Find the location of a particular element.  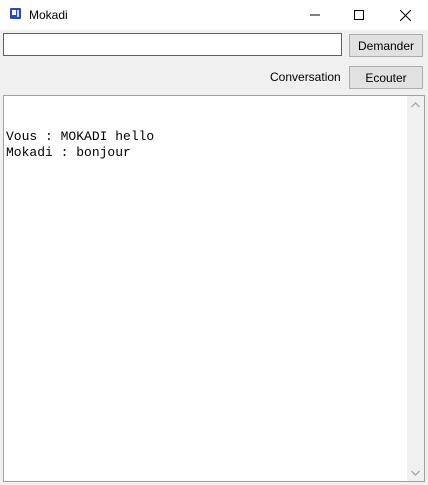

vertical-scrollbar is located at coordinates (415, 288).